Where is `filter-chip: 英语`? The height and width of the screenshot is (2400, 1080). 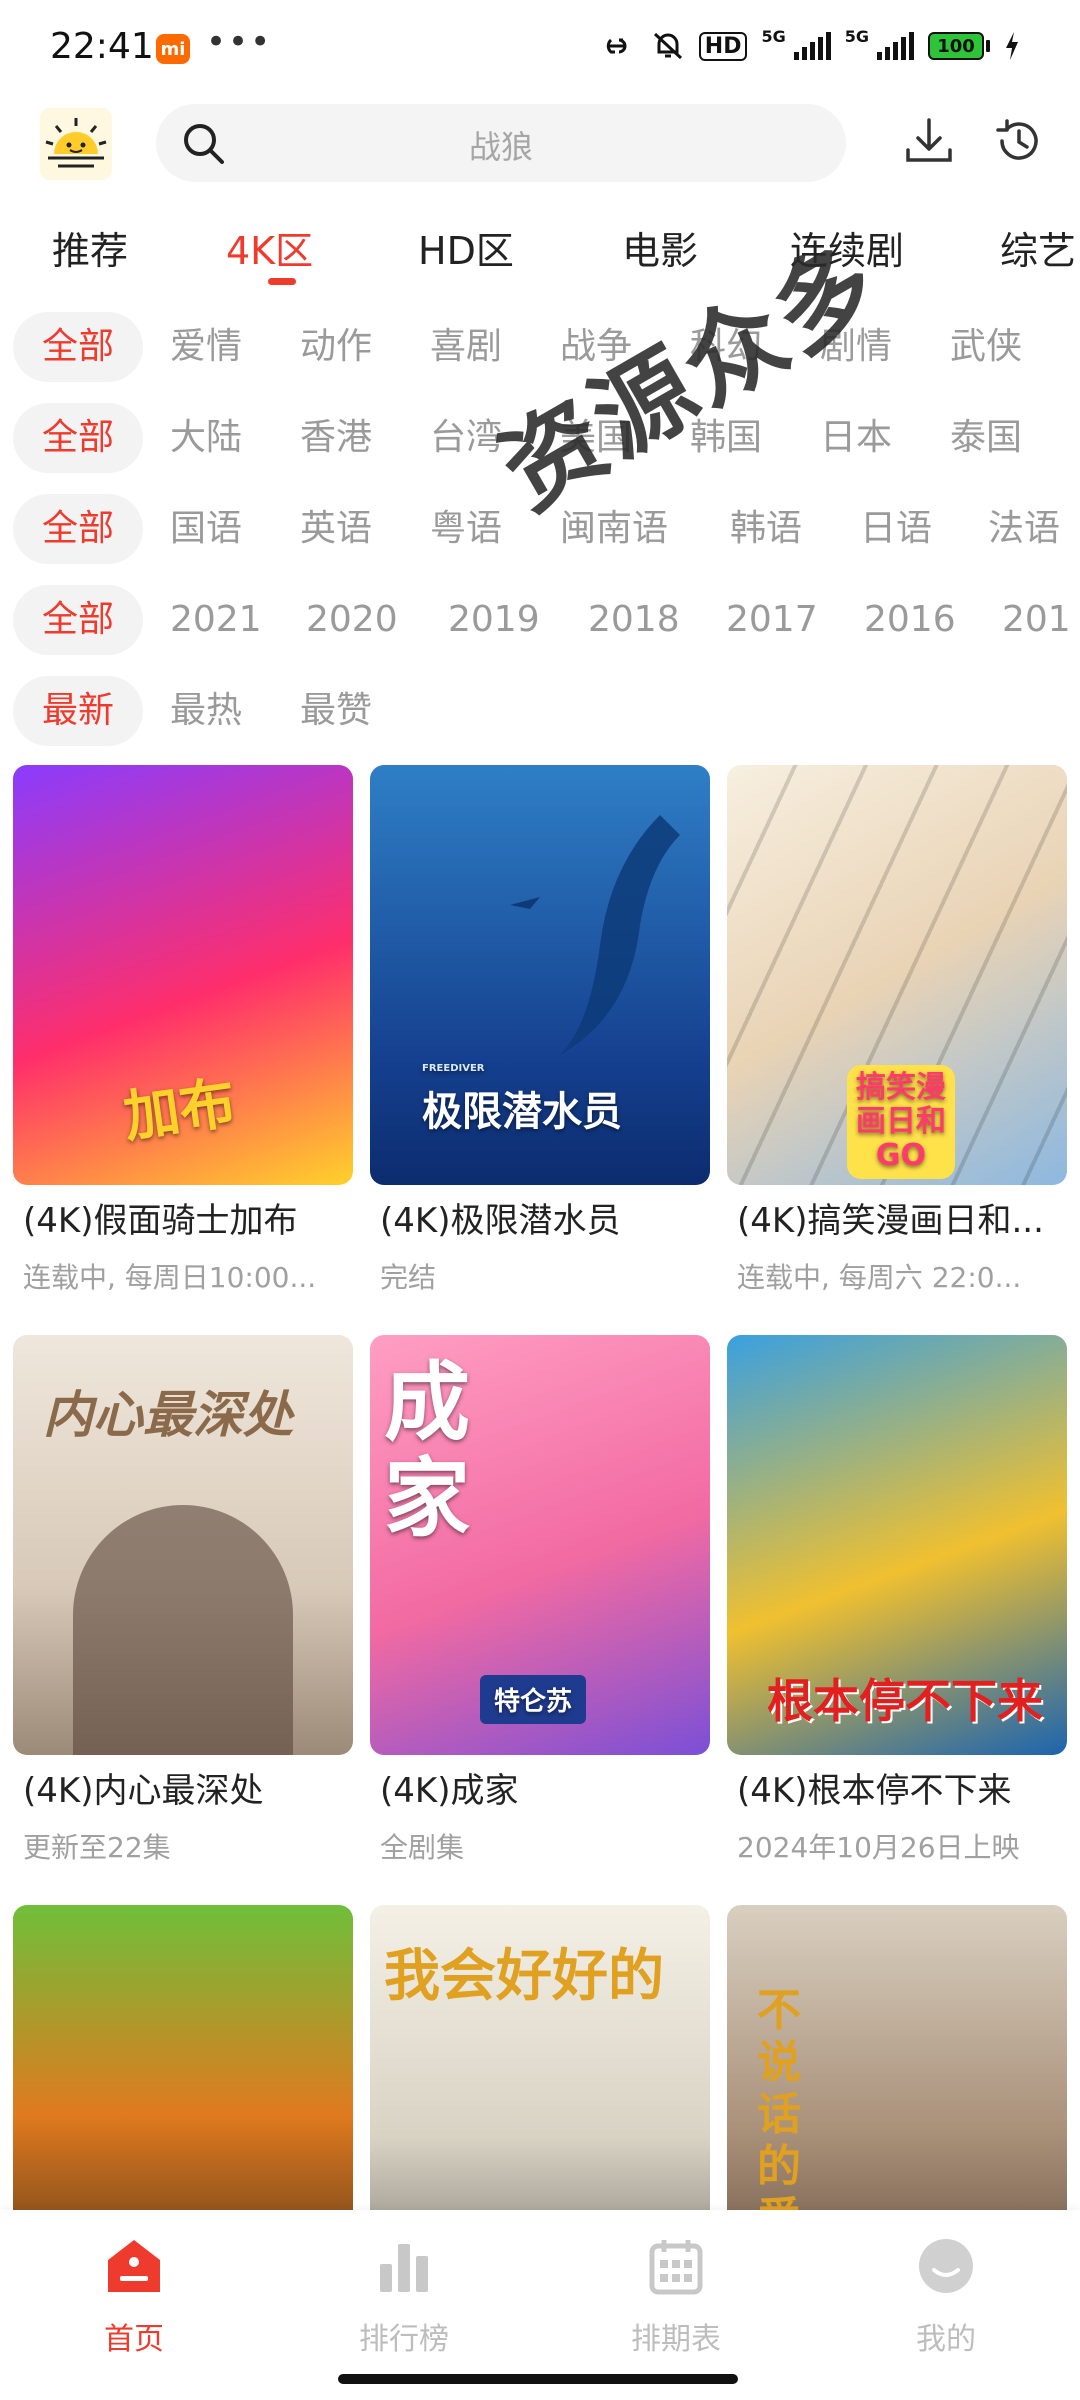
filter-chip: 英语 is located at coordinates (336, 529).